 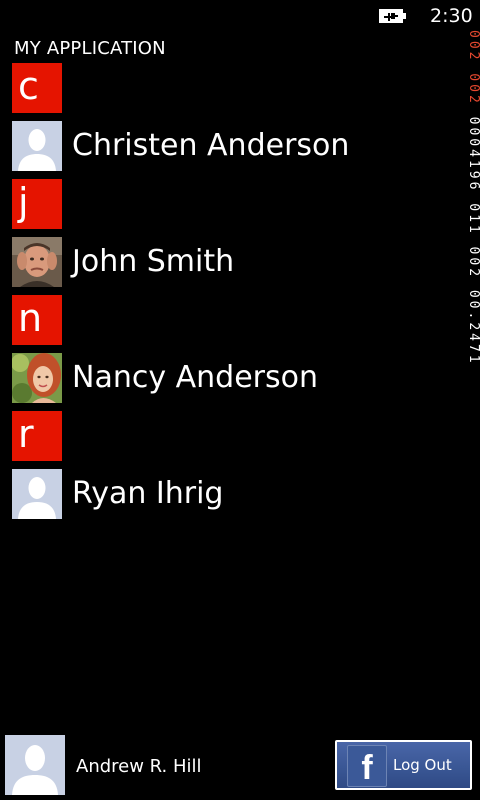 I want to click on group-letter-tile: j, so click(x=37, y=204).